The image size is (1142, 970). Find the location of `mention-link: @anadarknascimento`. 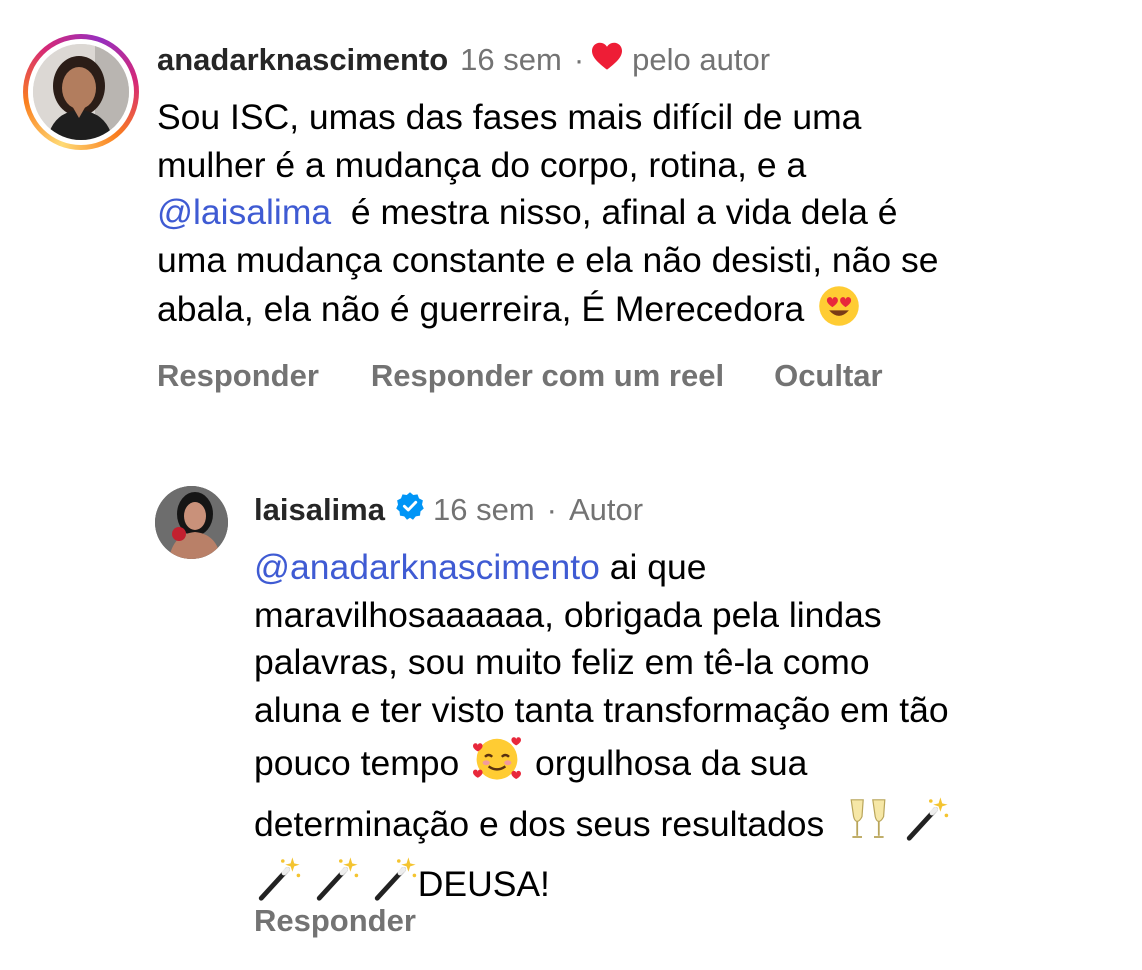

mention-link: @anadarknascimento is located at coordinates (427, 567).